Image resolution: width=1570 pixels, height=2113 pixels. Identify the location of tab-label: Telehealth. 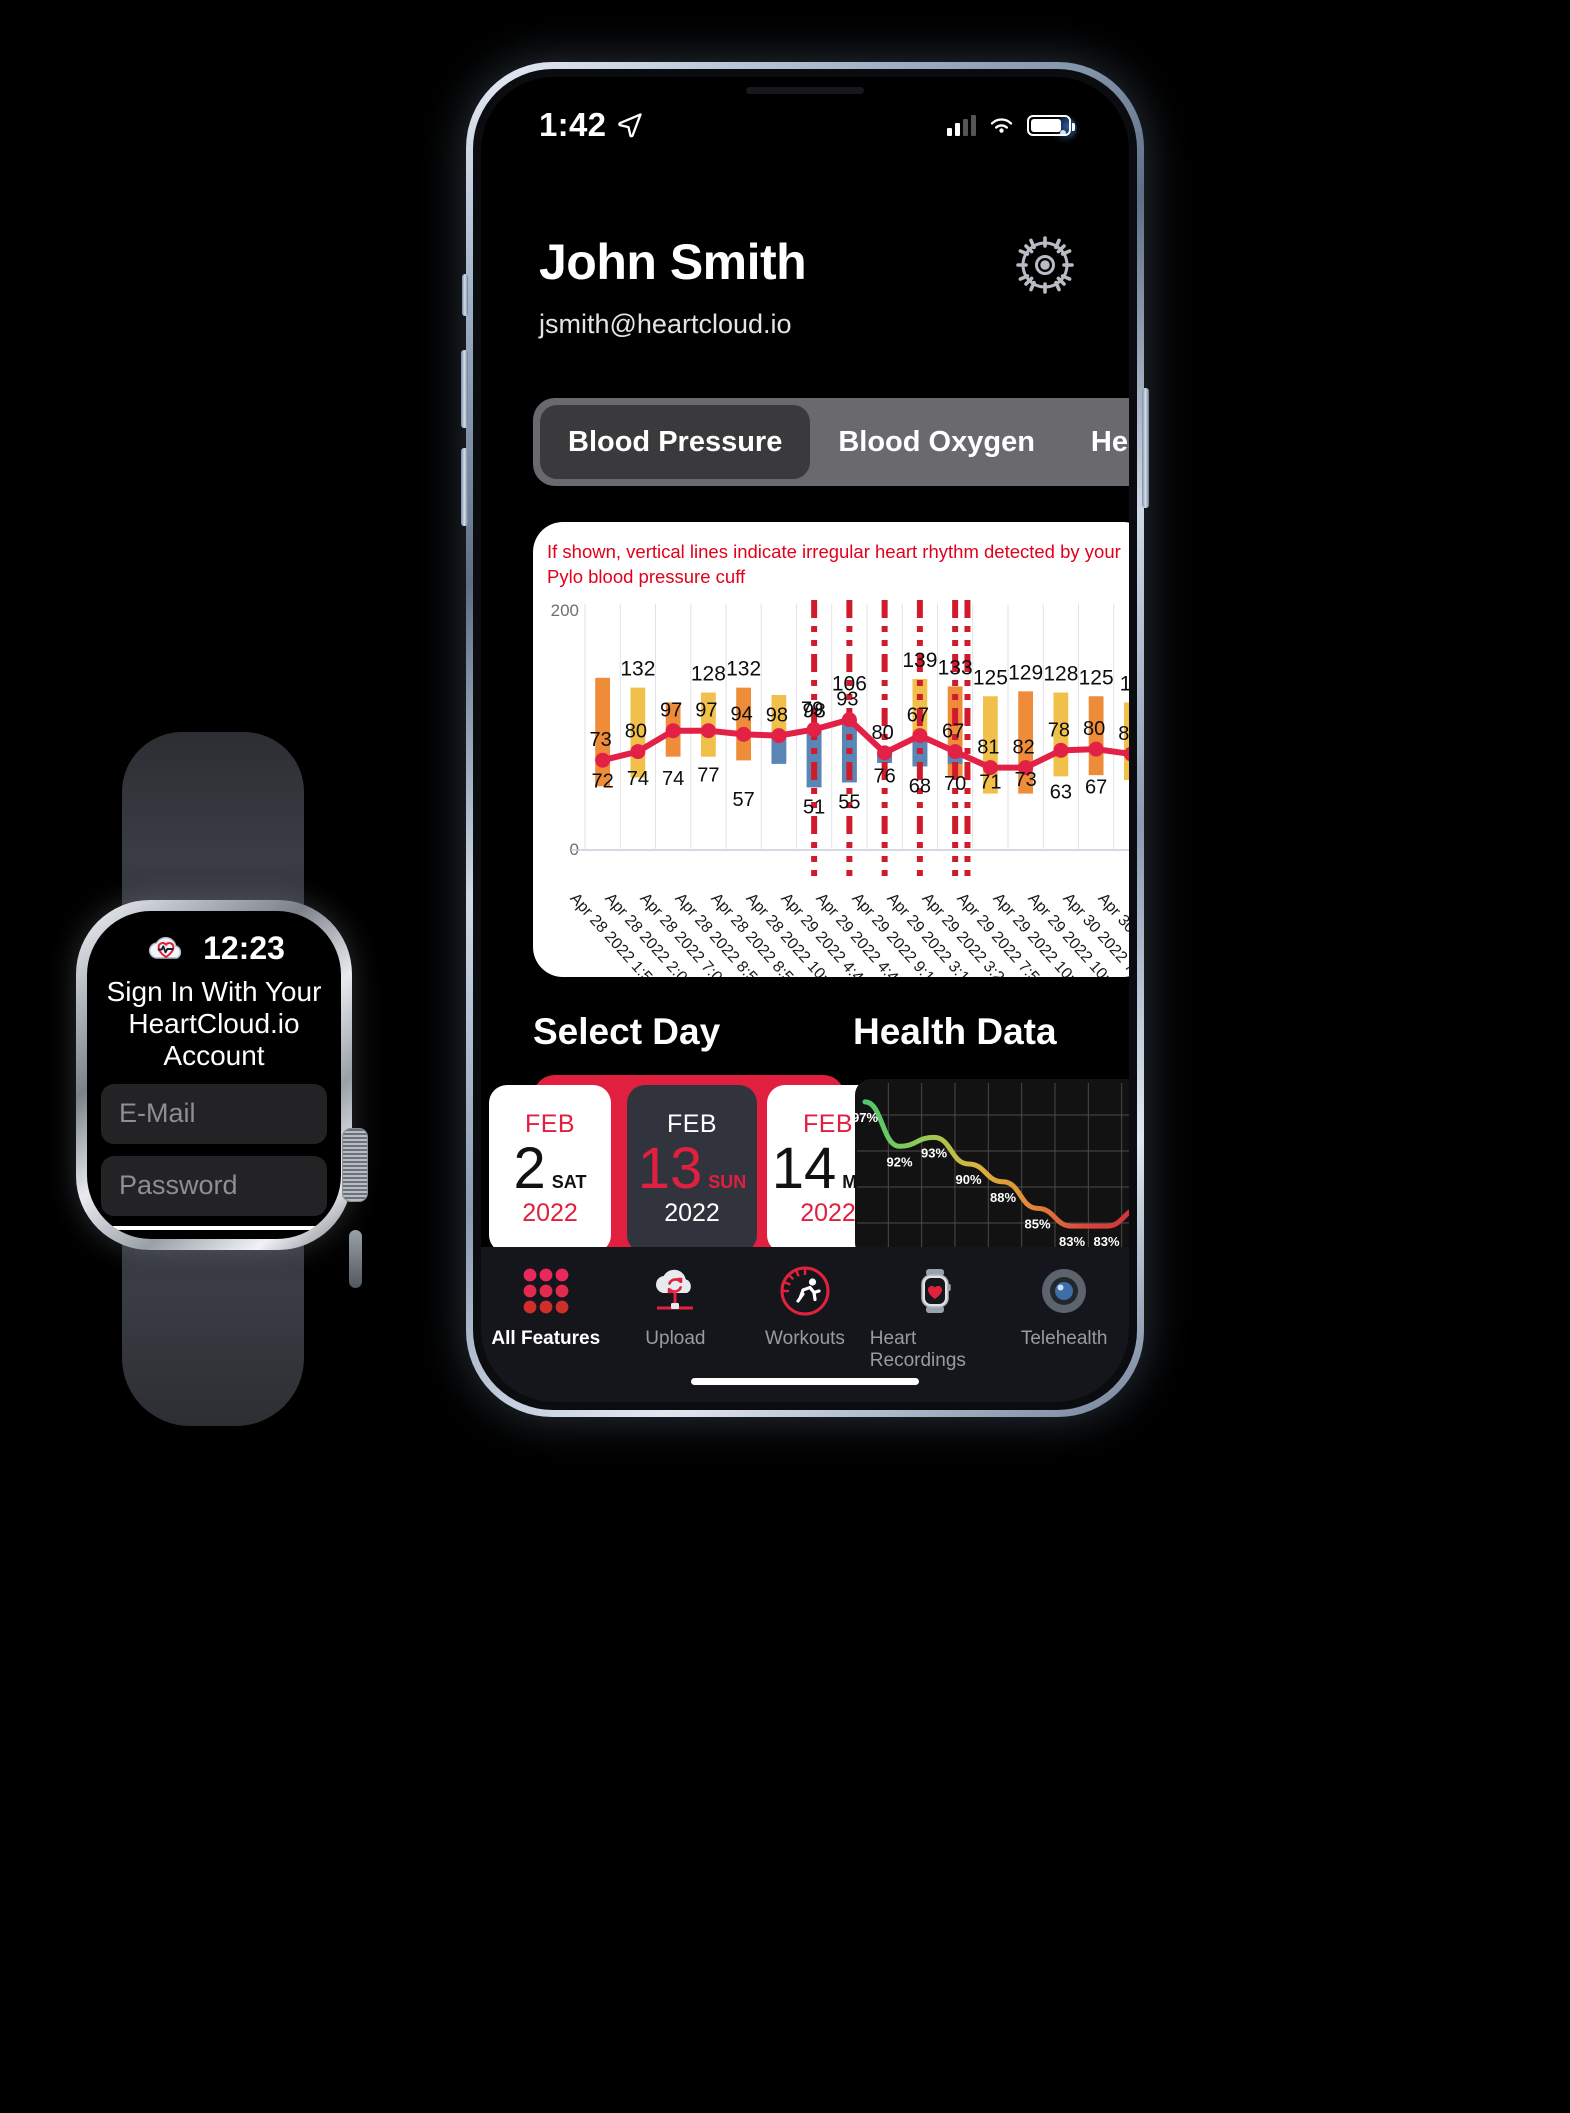
(1064, 1338).